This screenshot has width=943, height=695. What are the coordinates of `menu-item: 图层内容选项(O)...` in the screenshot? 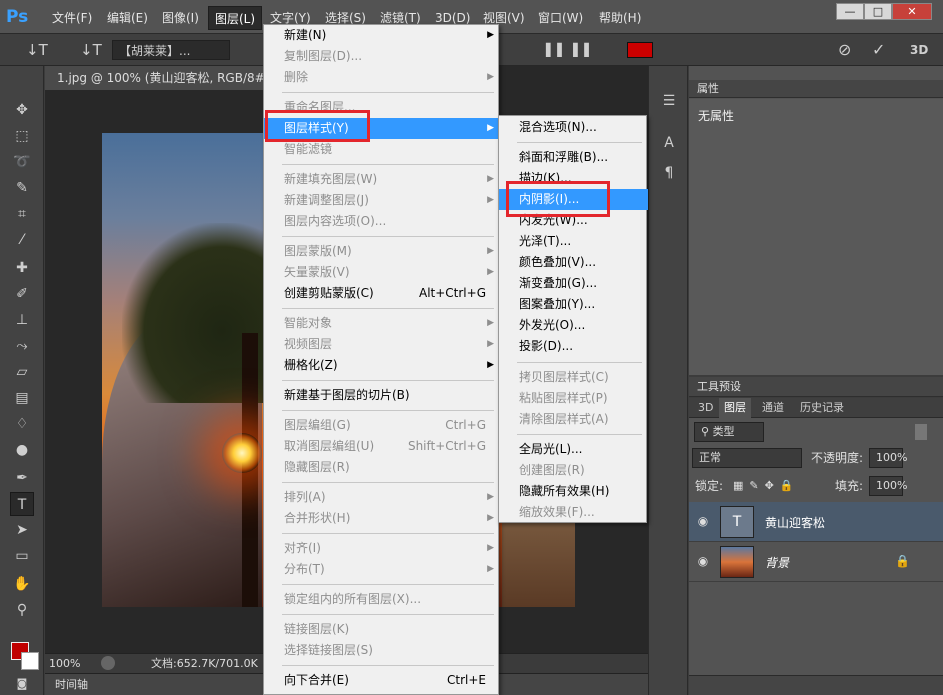 It's located at (382, 221).